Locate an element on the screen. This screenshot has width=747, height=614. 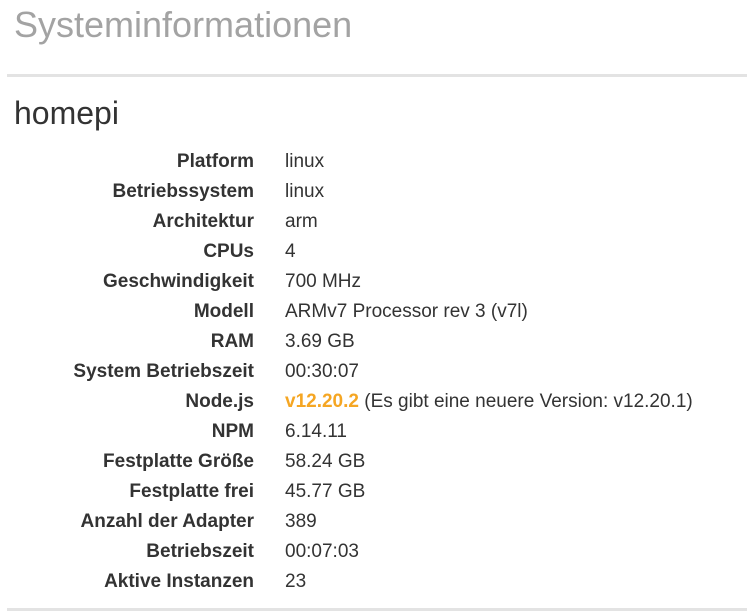
info-row-os: Betriebssystem linux is located at coordinates (346, 192).